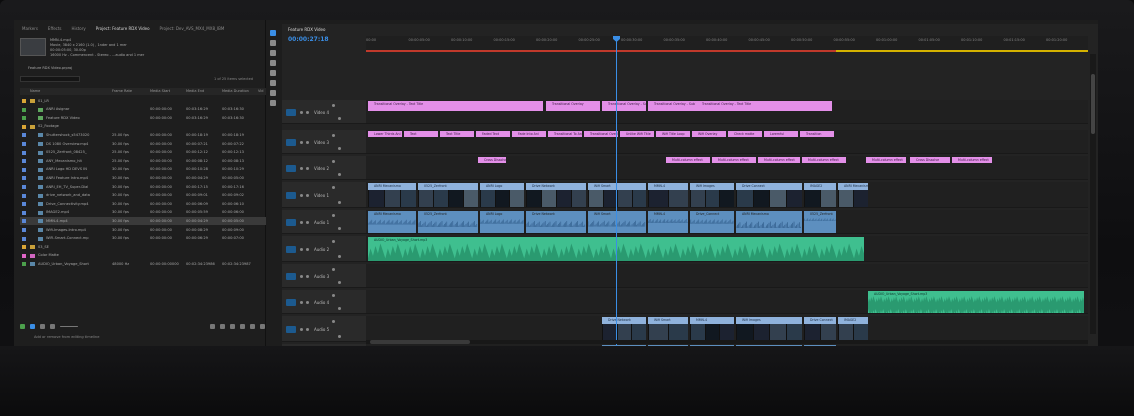 This screenshot has height=416, width=1134. I want to click on audio-clip: Drive_Connect, so click(712, 222).